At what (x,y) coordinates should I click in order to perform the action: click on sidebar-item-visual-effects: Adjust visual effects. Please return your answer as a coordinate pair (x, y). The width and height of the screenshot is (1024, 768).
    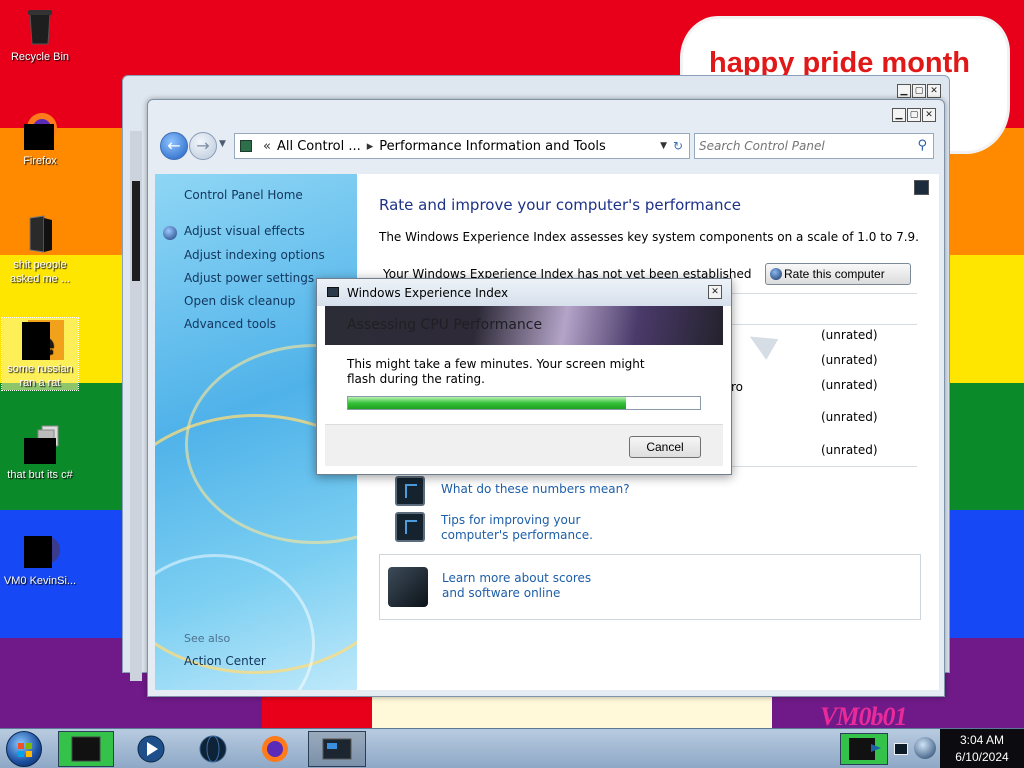
    Looking at the image, I should click on (244, 231).